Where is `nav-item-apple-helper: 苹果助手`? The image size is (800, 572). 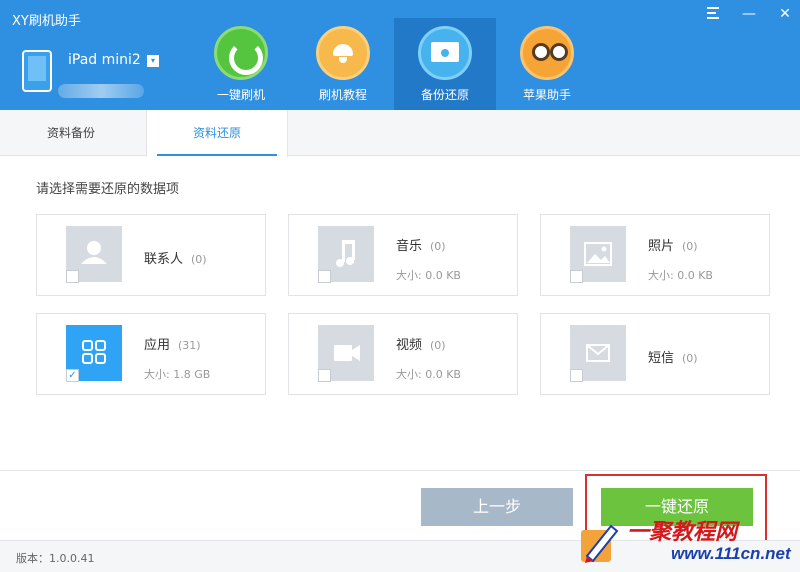 nav-item-apple-helper: 苹果助手 is located at coordinates (547, 64).